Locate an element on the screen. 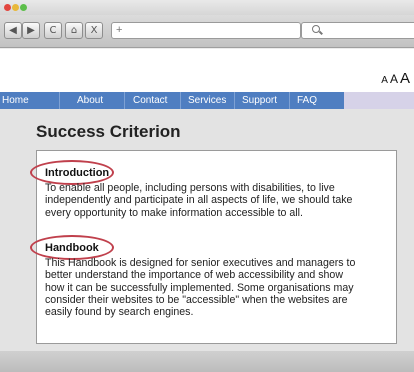 This screenshot has height=372, width=414. forward-button: ▶ is located at coordinates (31, 30).